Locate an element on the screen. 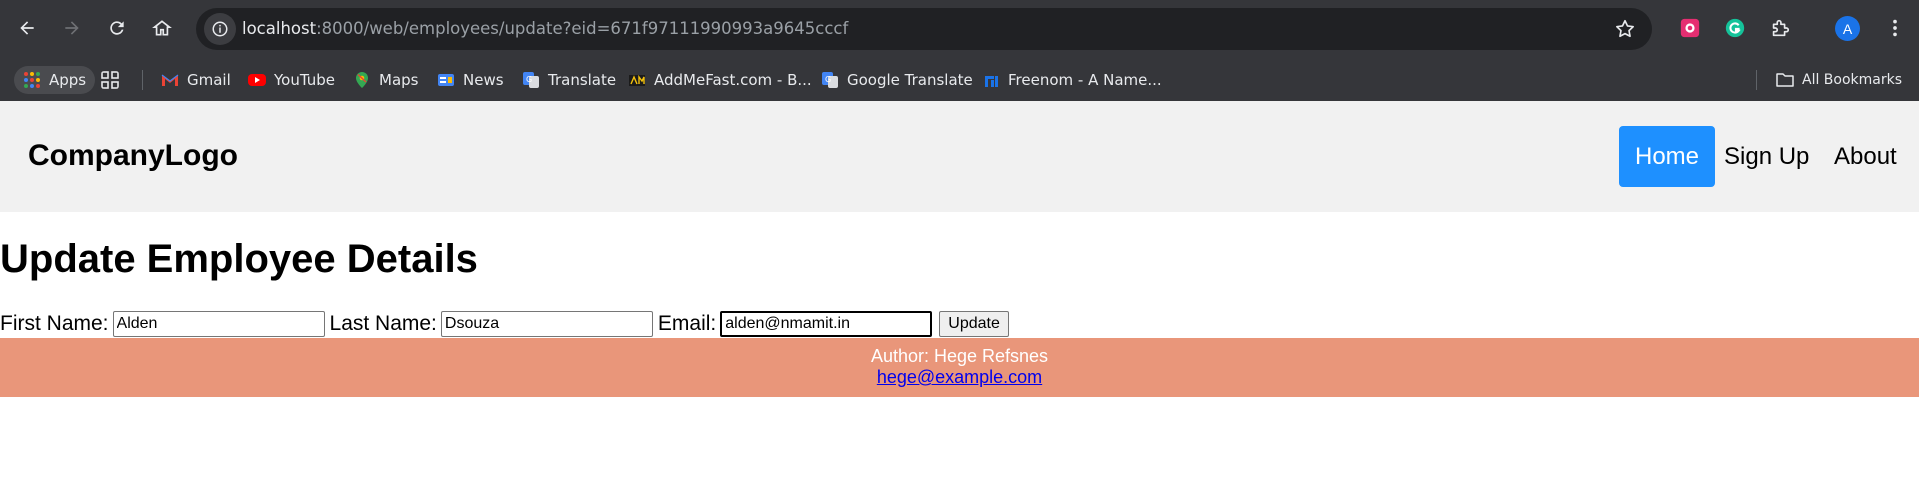  arrow-right-icon is located at coordinates (72, 28).